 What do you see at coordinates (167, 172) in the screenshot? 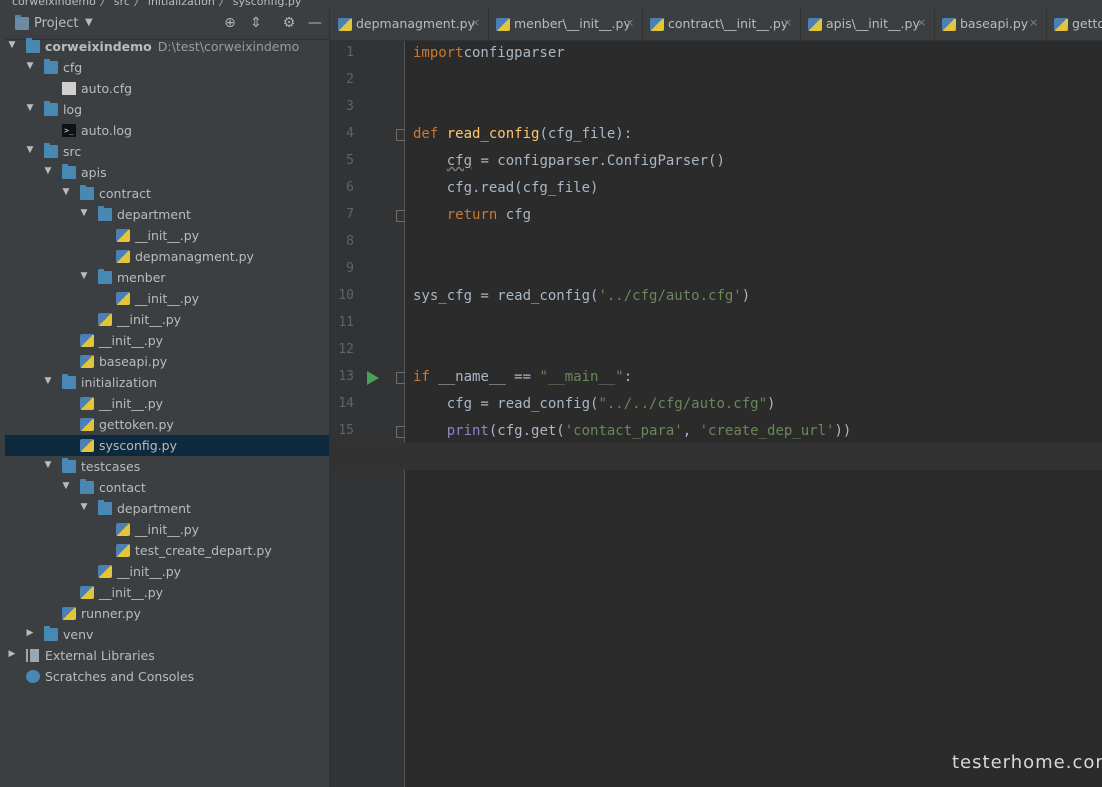
I see `tree-item: ▼ apis` at bounding box center [167, 172].